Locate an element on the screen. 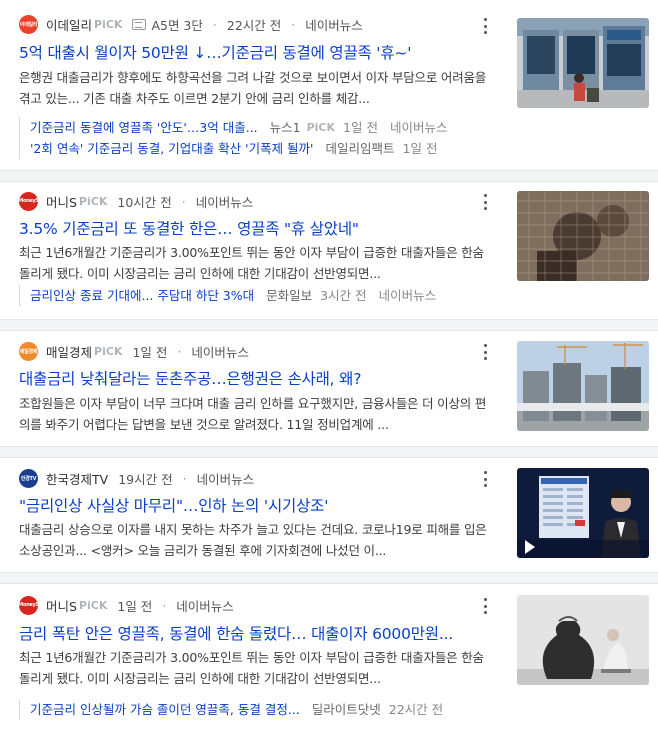 The height and width of the screenshot is (730, 658). news-meta: MoneyS 머니S PiCK 10시간 전 · 네이버뉴스 is located at coordinates (136, 201).